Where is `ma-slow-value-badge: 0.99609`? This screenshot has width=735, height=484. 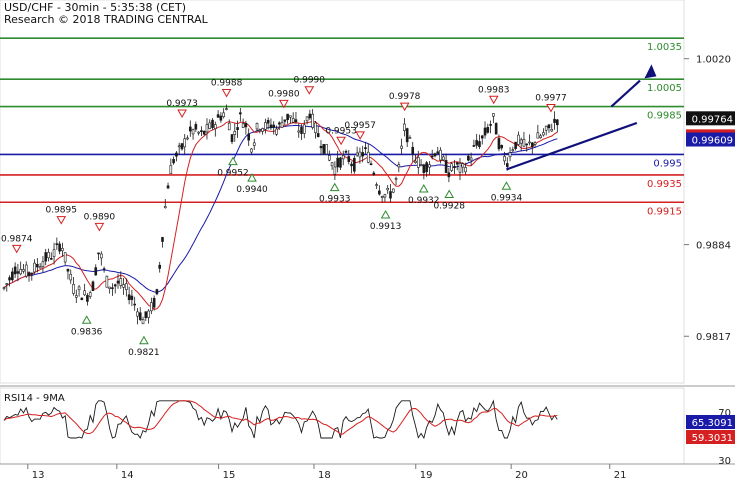
ma-slow-value-badge: 0.99609 is located at coordinates (712, 140).